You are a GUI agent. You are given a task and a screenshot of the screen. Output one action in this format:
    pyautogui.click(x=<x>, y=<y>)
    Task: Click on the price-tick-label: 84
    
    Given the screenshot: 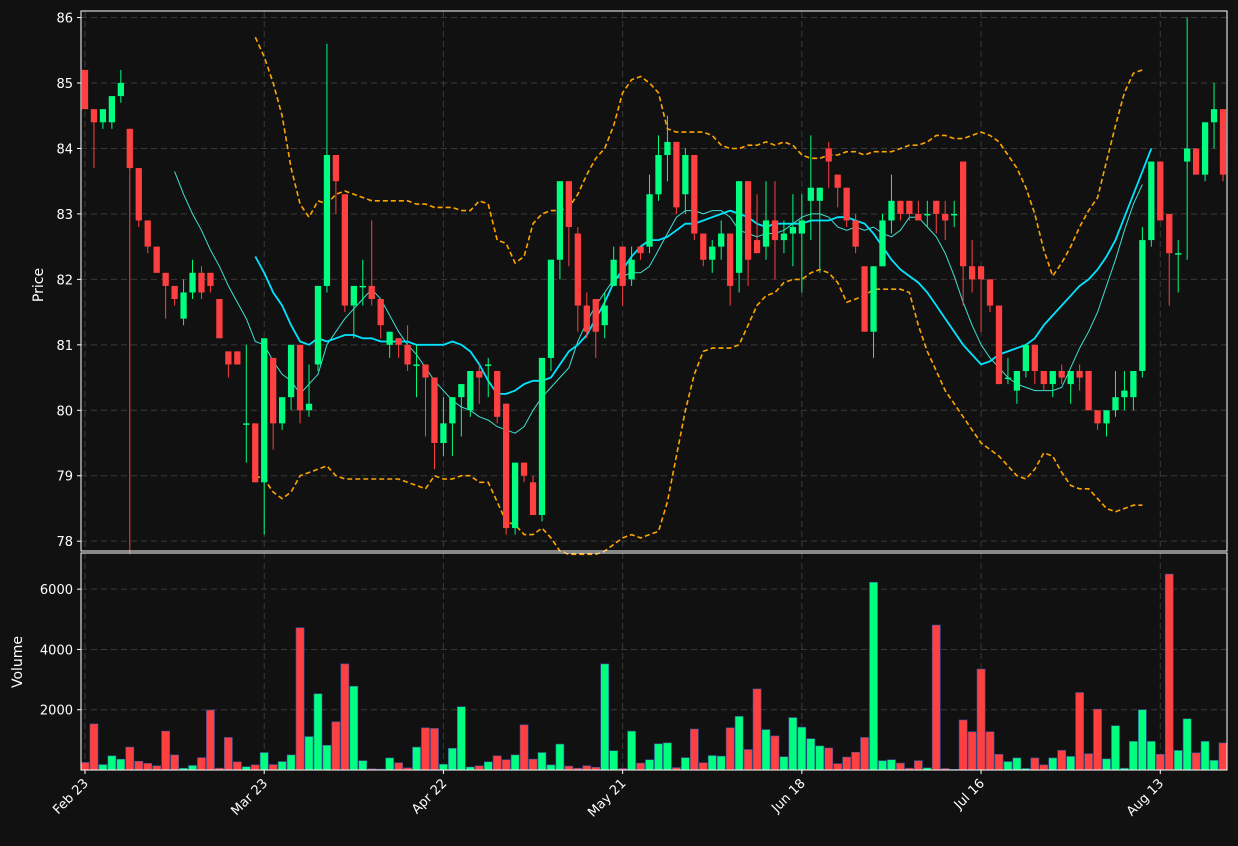 What is the action you would take?
    pyautogui.click(x=64, y=149)
    